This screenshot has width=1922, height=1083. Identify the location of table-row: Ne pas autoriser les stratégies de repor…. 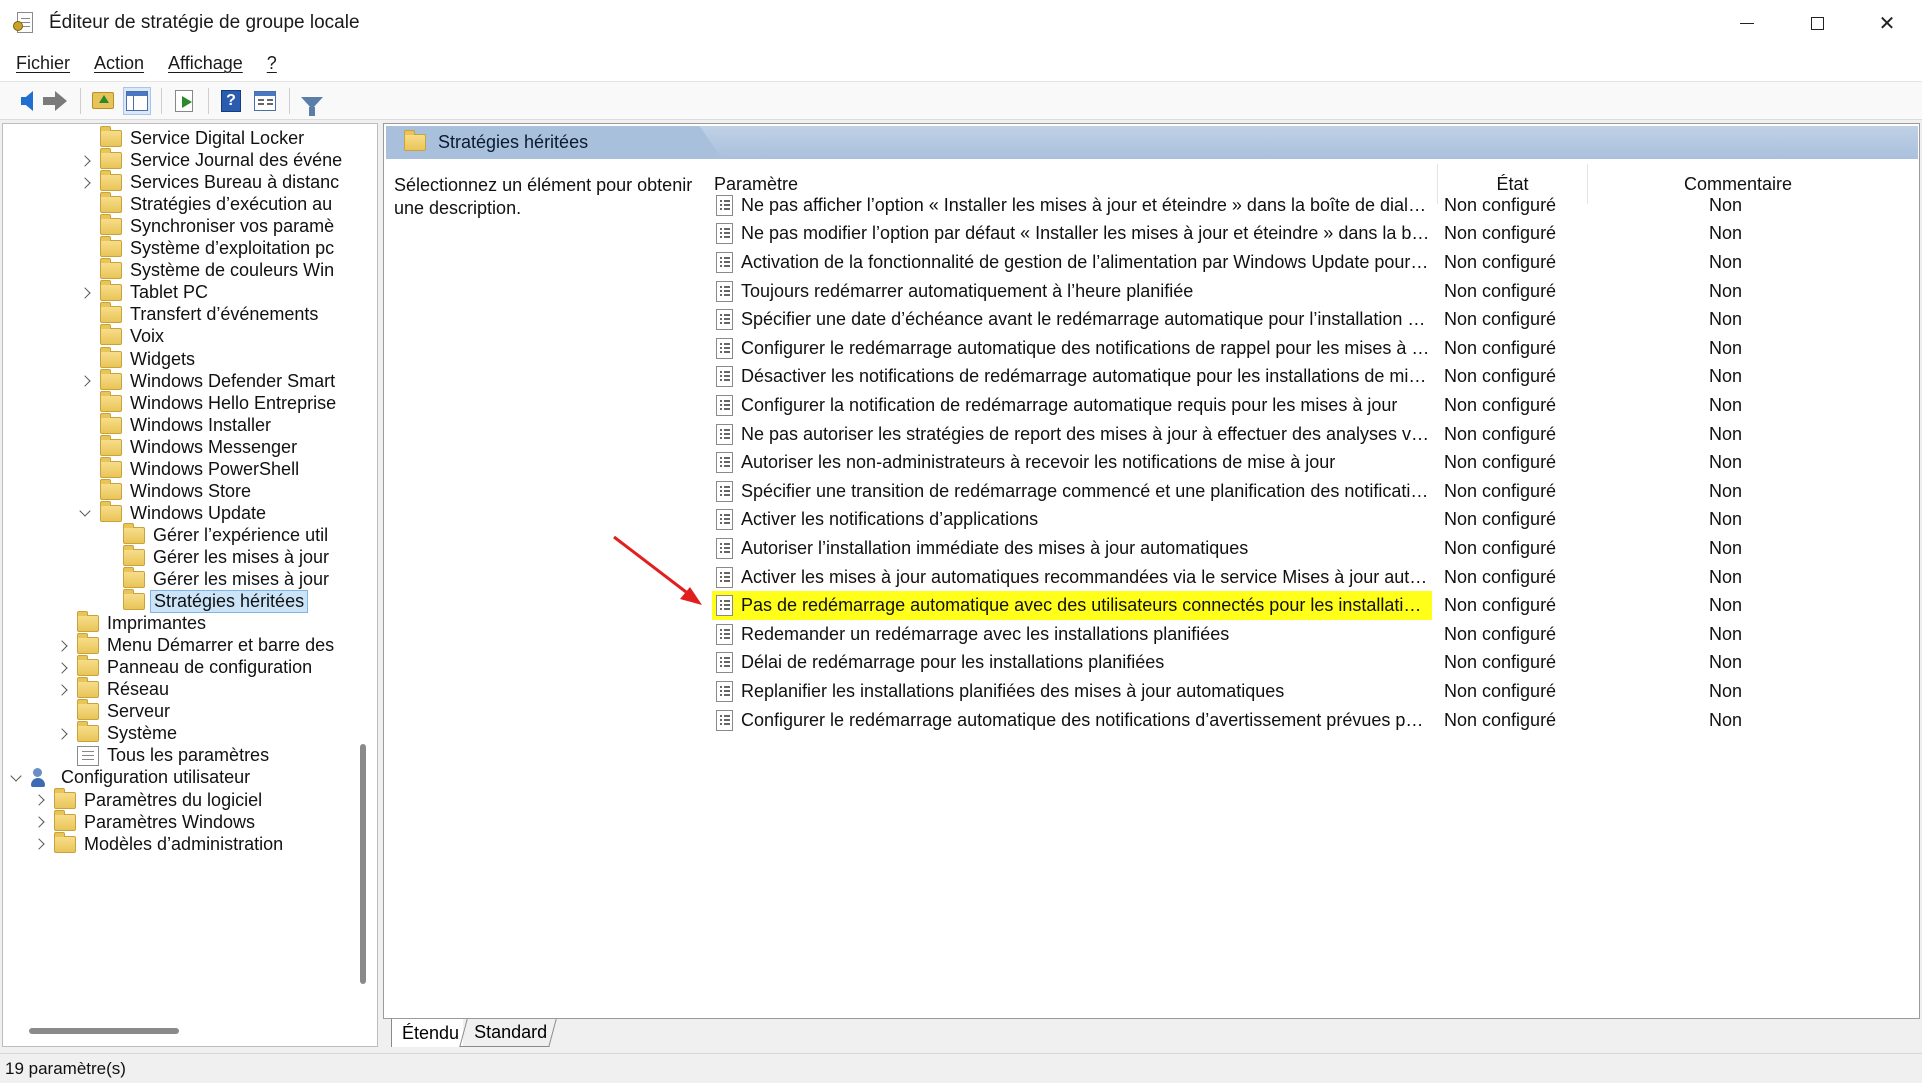
(1308, 434).